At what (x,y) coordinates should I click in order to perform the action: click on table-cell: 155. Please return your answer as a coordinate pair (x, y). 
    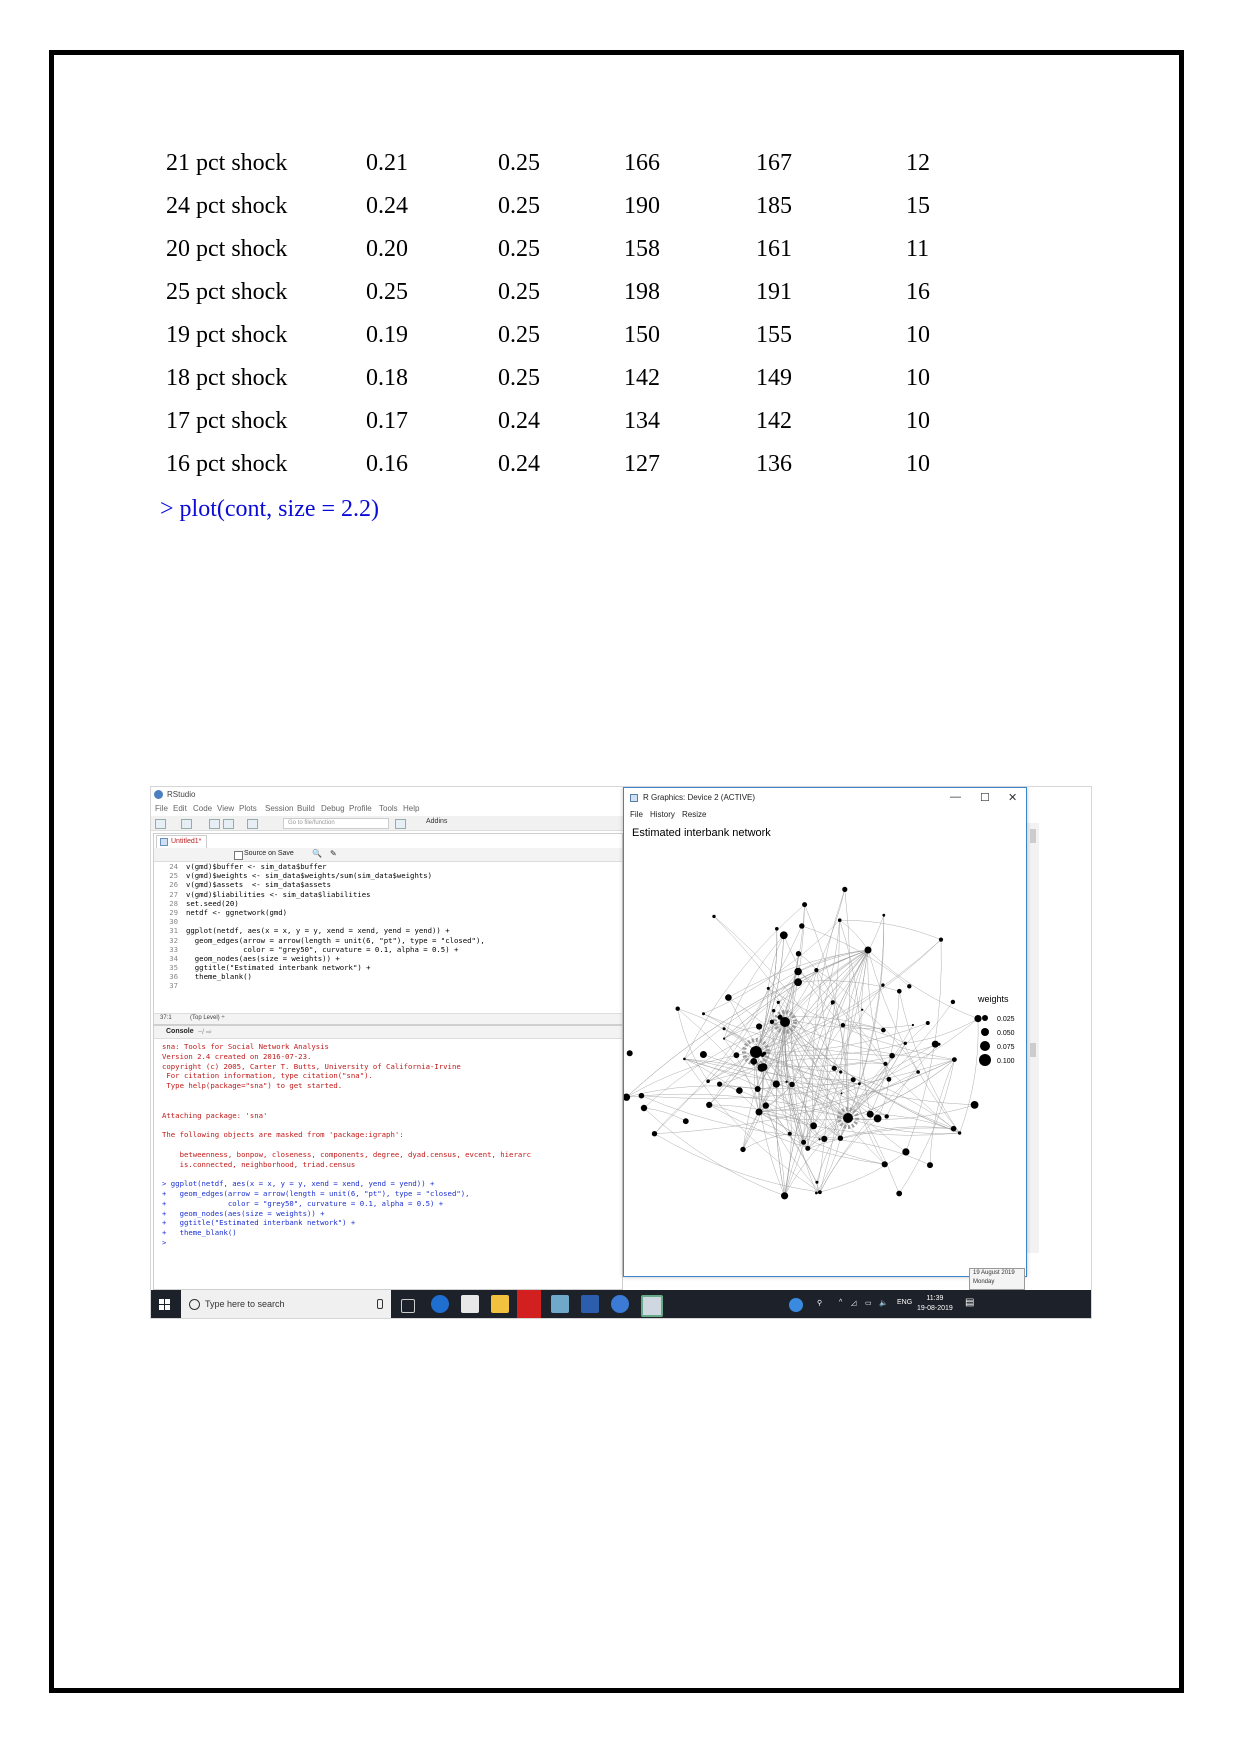
    Looking at the image, I should click on (774, 335).